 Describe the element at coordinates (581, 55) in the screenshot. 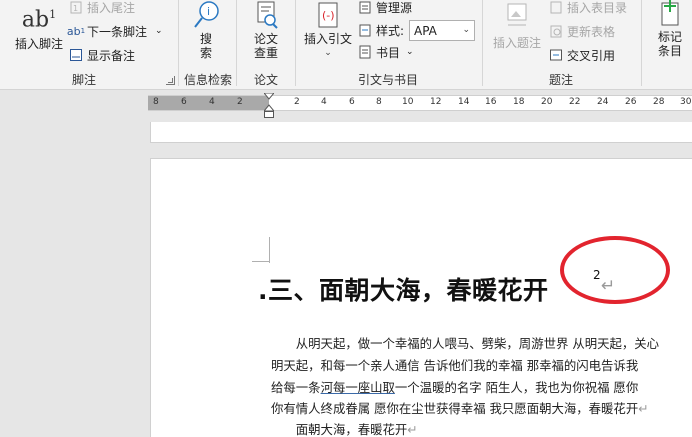

I see `cross-reference-button: 交叉引用` at that location.